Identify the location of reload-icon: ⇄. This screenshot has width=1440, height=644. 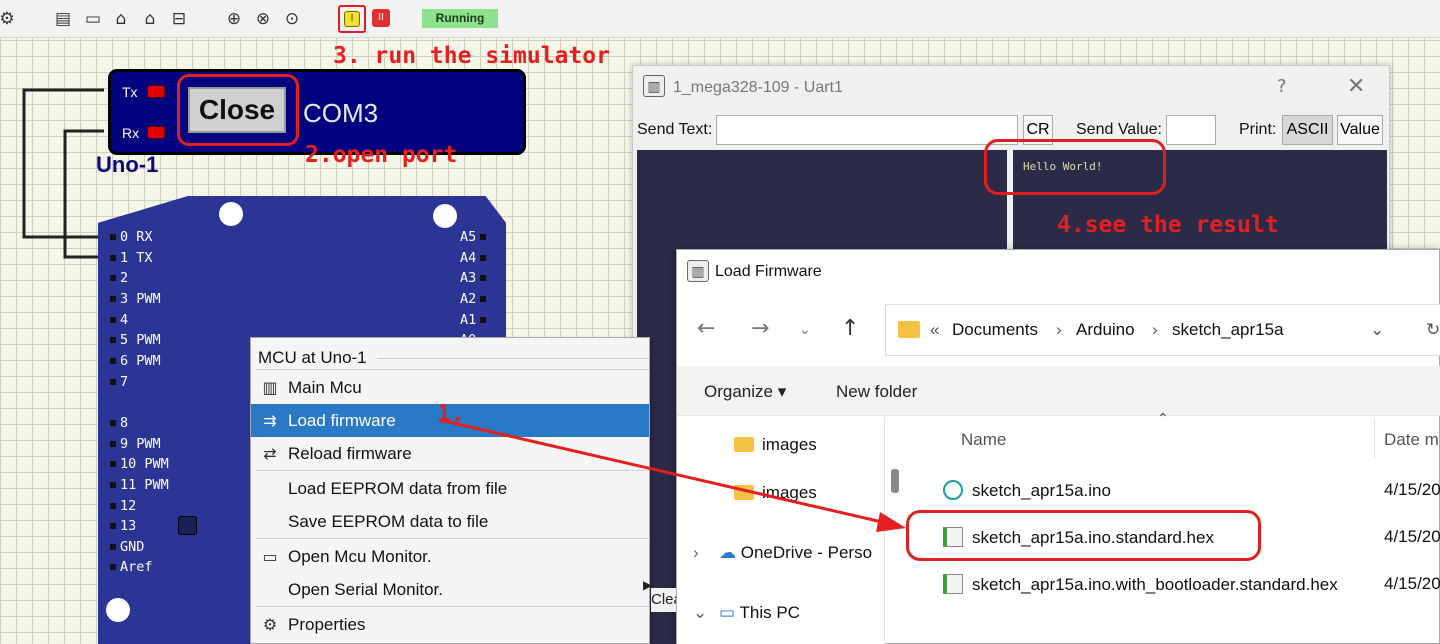
(270, 453).